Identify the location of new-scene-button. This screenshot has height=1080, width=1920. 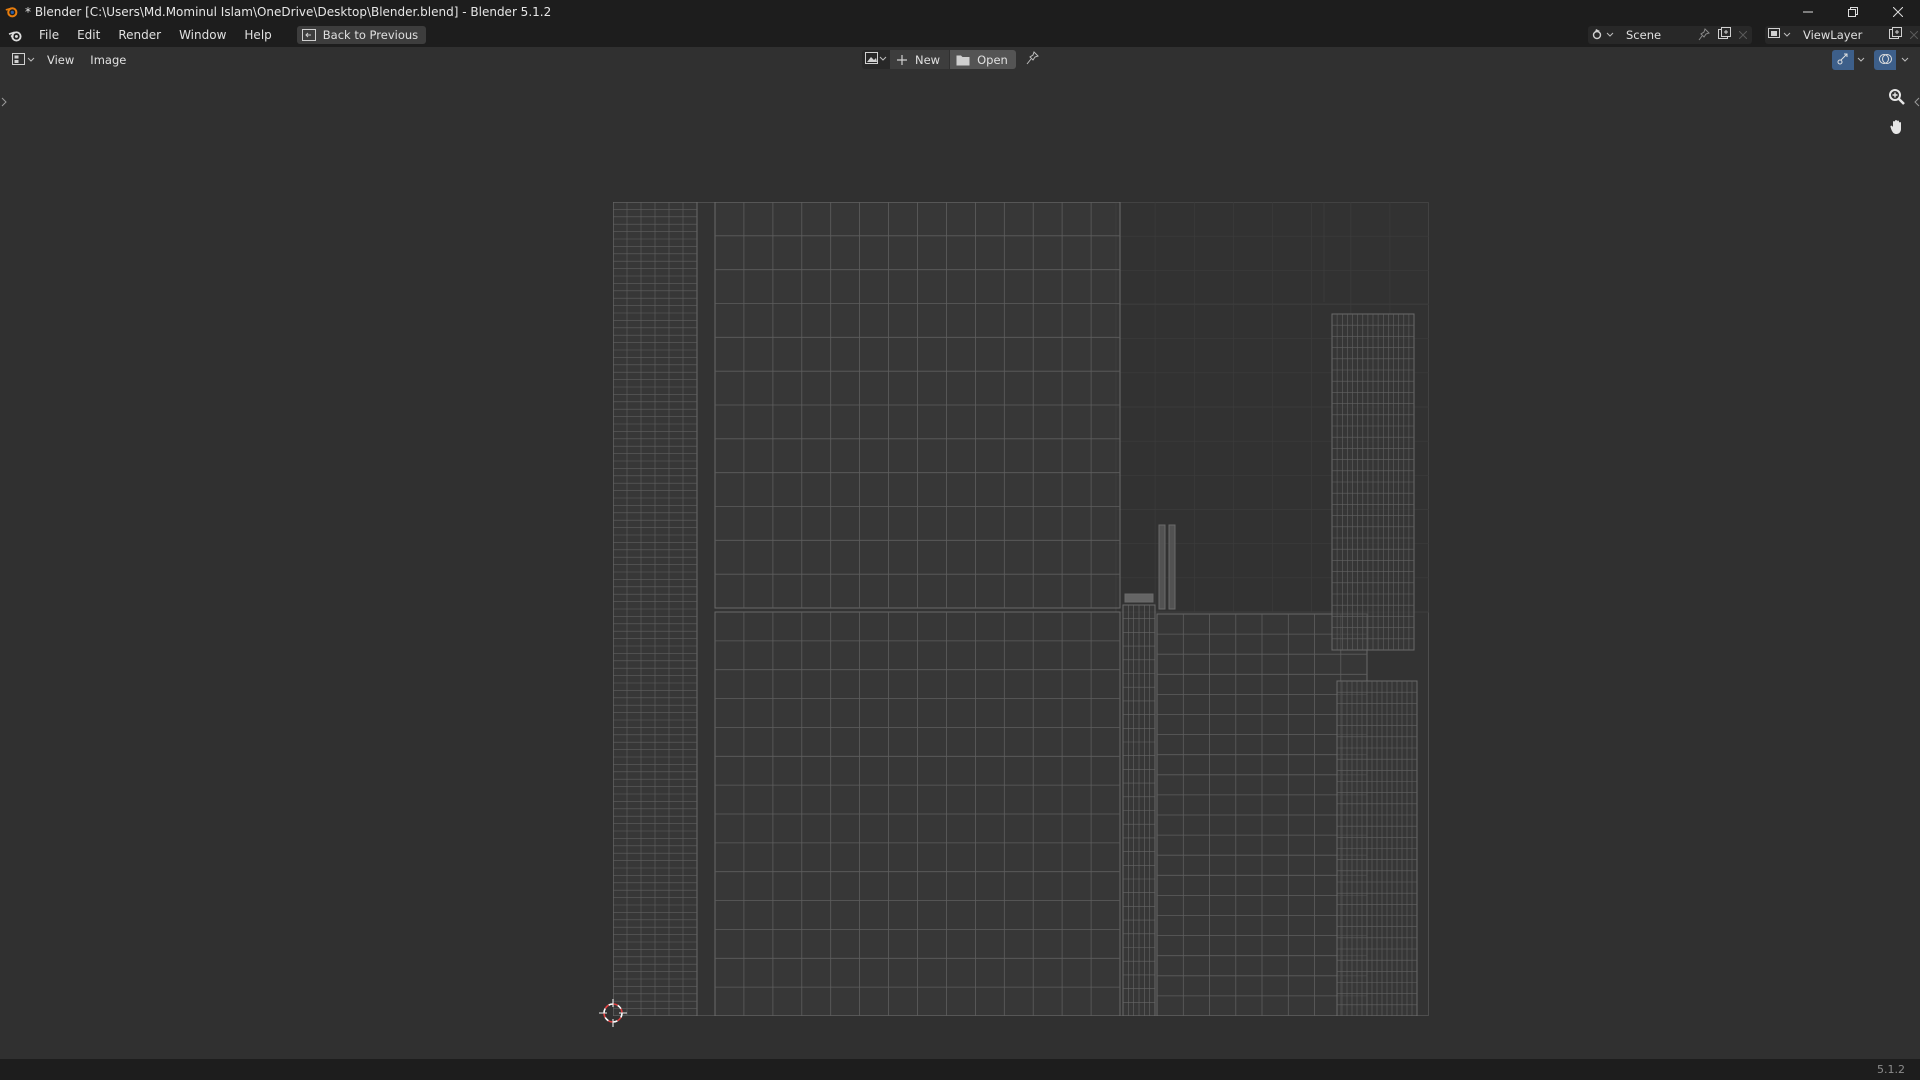
(1724, 35).